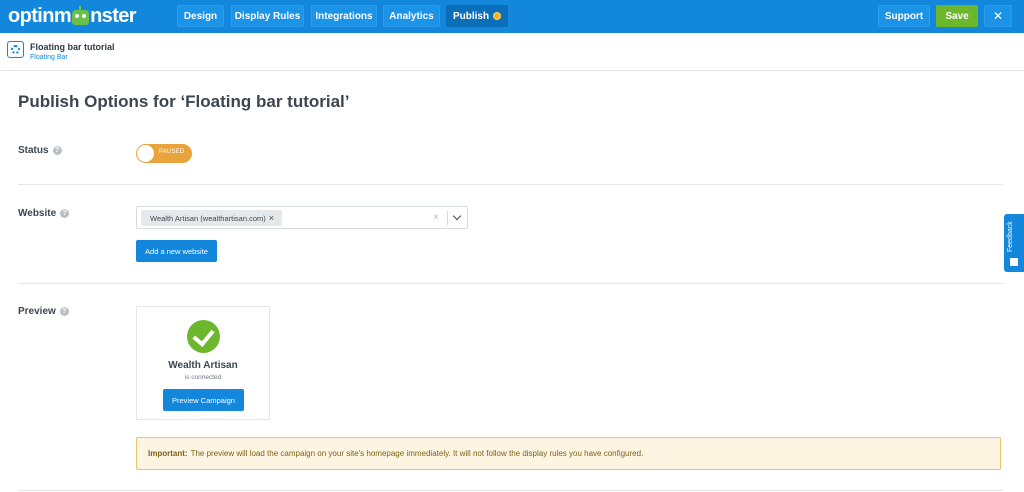 This screenshot has height=492, width=1024. I want to click on tab-display-rules: Display Rules, so click(267, 16).